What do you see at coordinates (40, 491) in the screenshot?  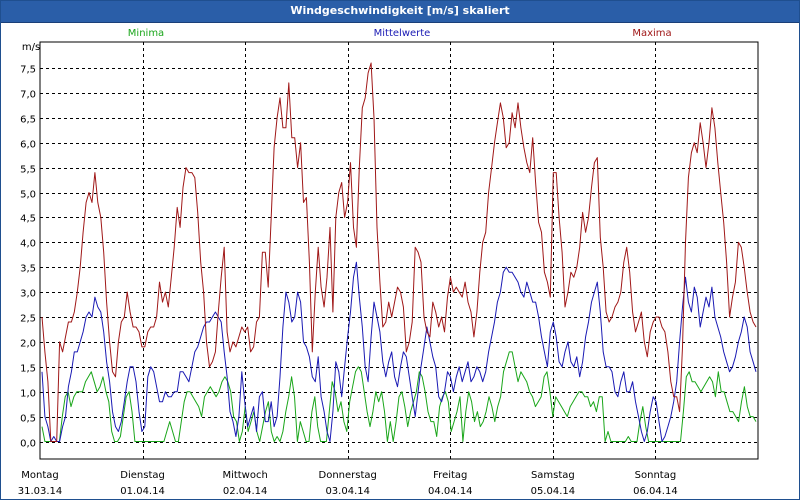 I see `x-tick-date: 31.03.14` at bounding box center [40, 491].